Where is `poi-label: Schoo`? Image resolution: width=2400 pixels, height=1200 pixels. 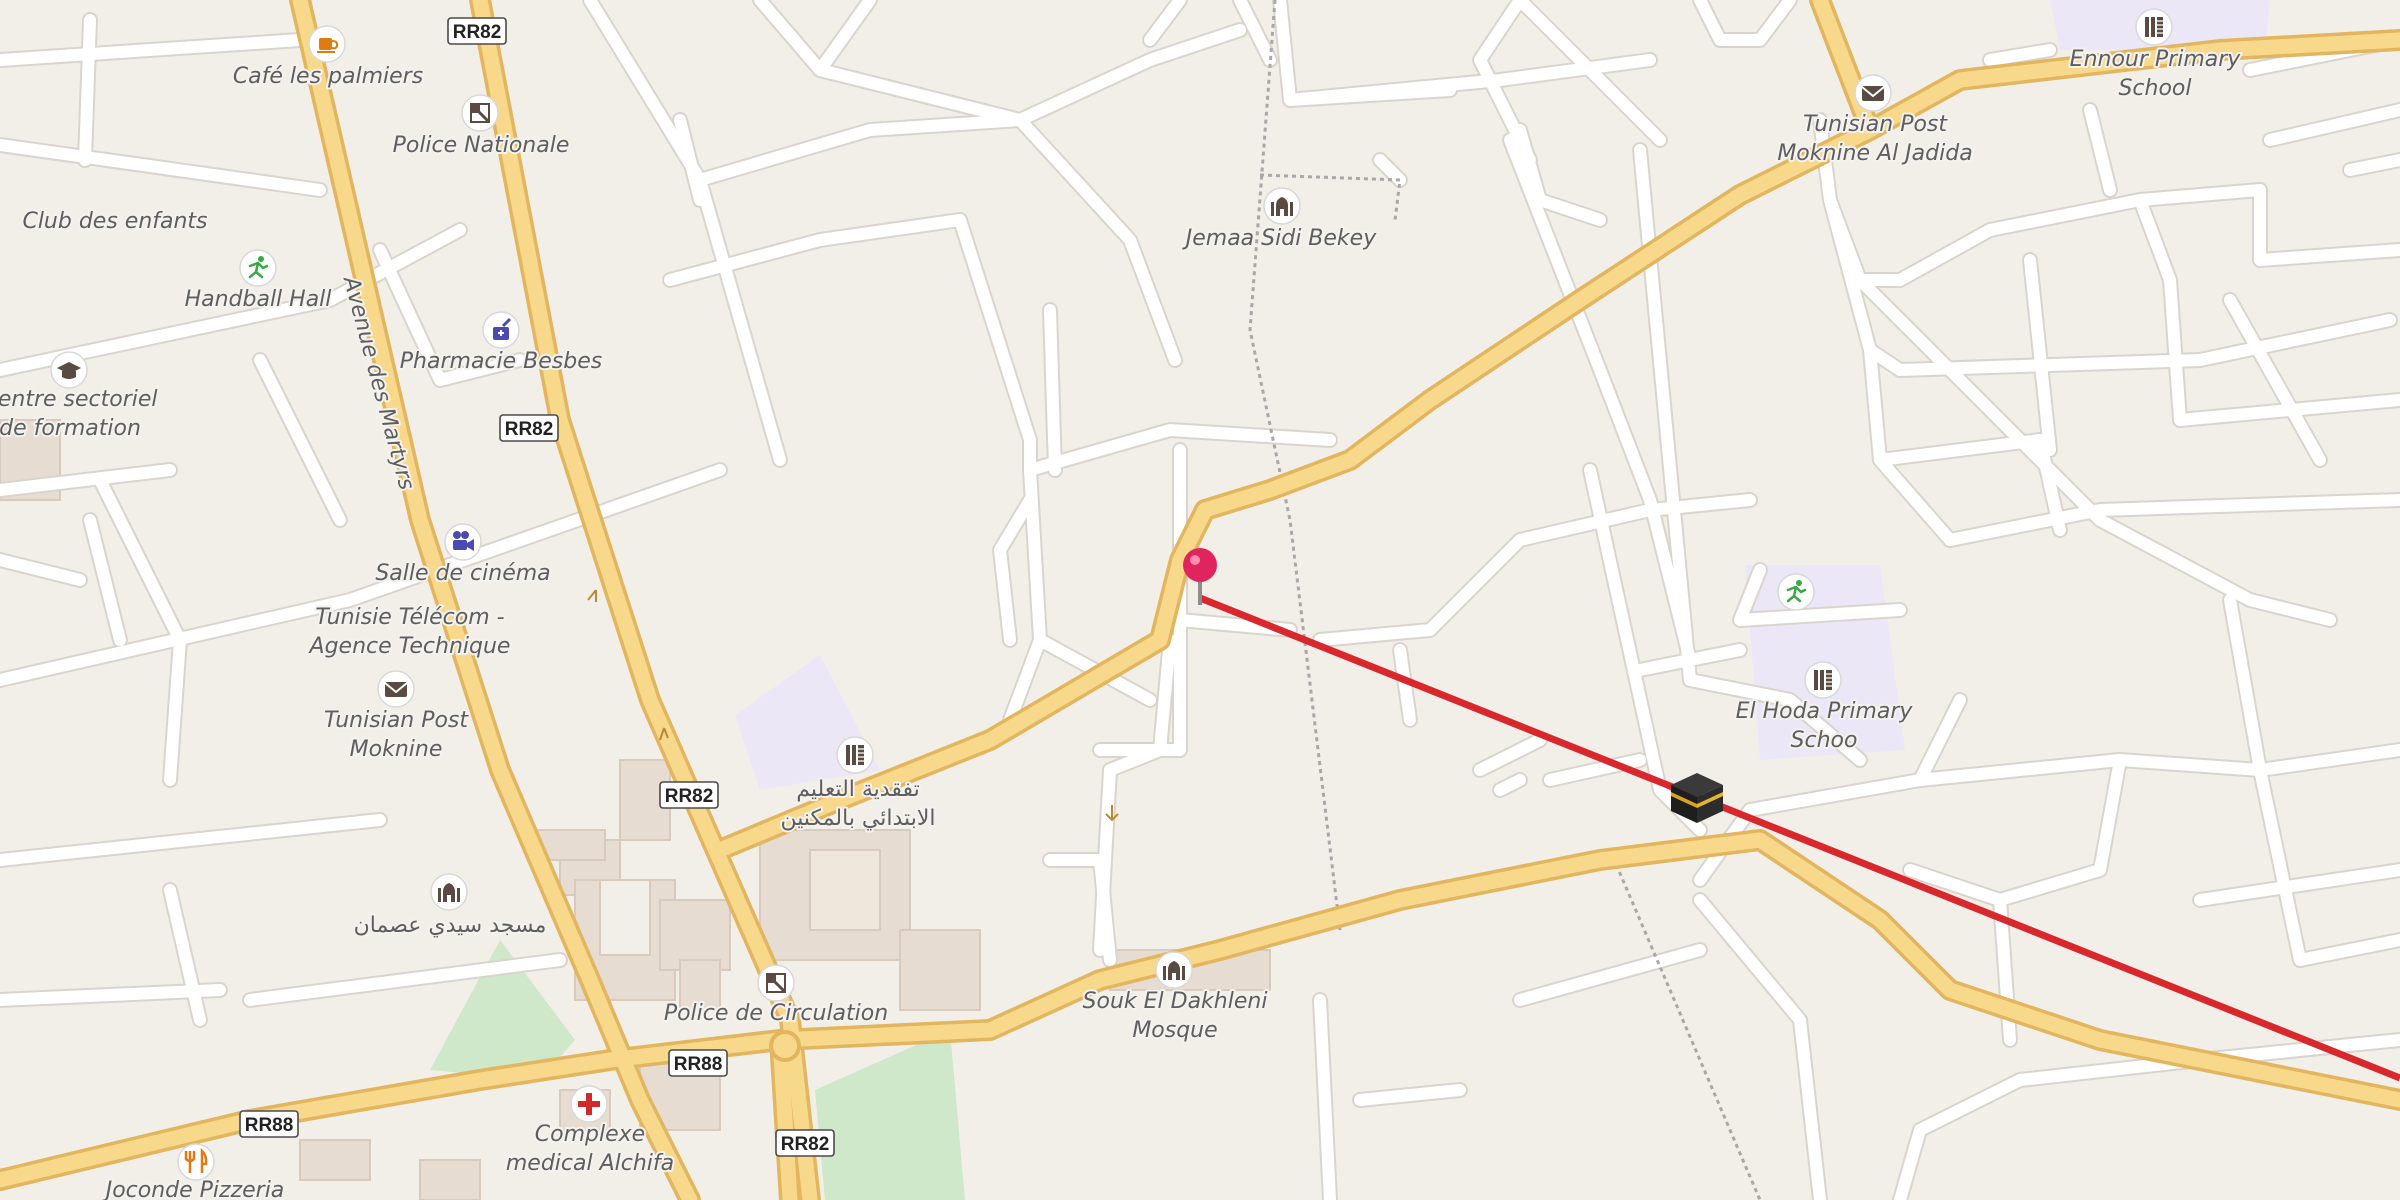 poi-label: Schoo is located at coordinates (1824, 740).